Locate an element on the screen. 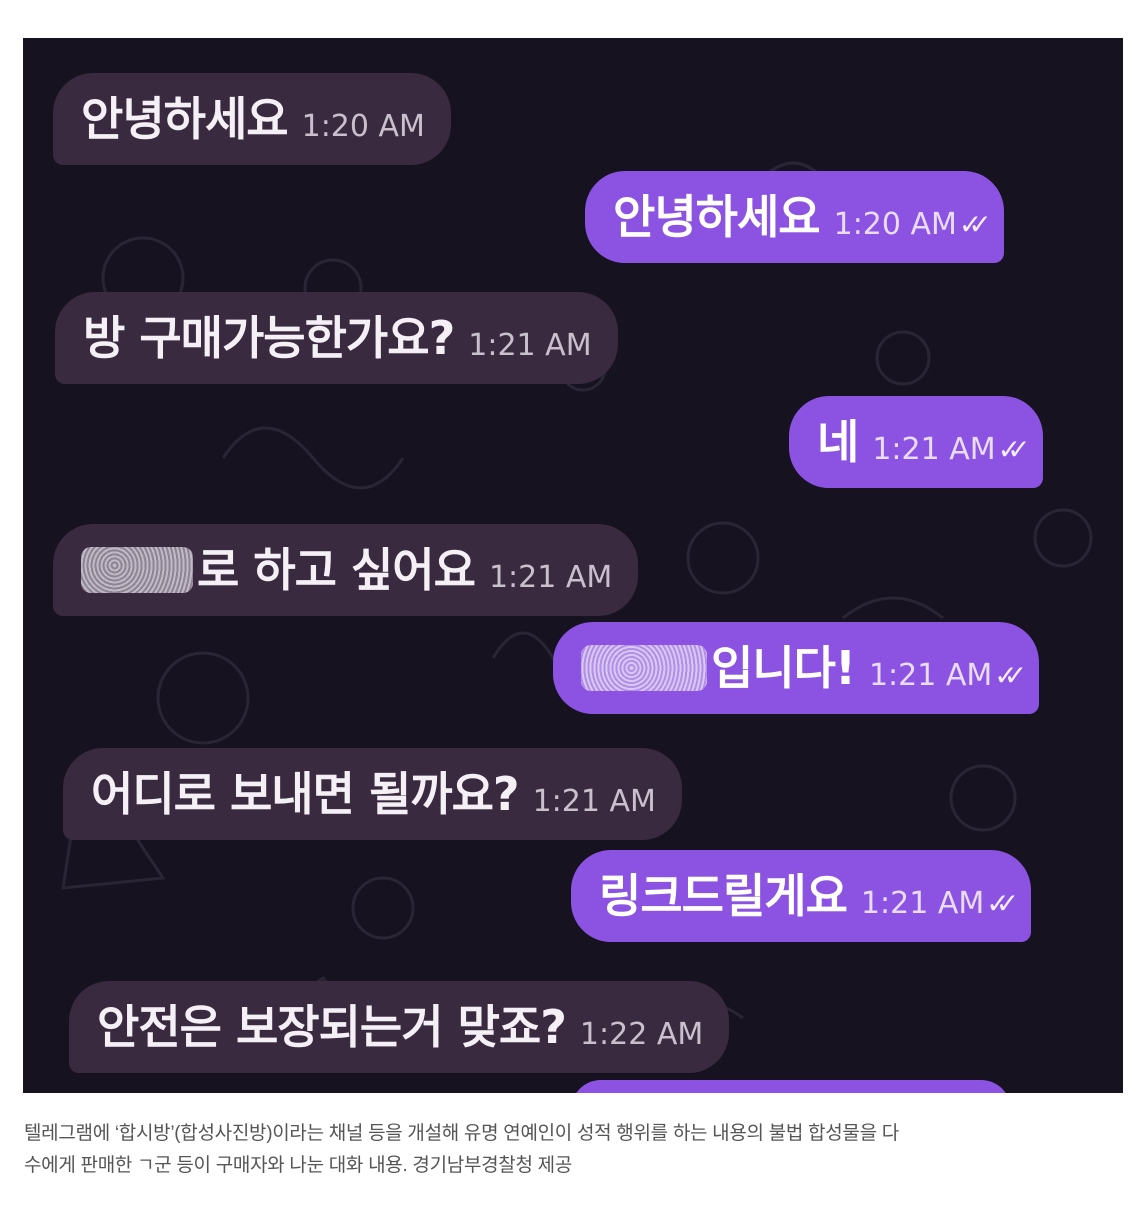  message-bubble-incoming: 안전은 보장되는거 맞죠? 1:22 AM is located at coordinates (399, 1027).